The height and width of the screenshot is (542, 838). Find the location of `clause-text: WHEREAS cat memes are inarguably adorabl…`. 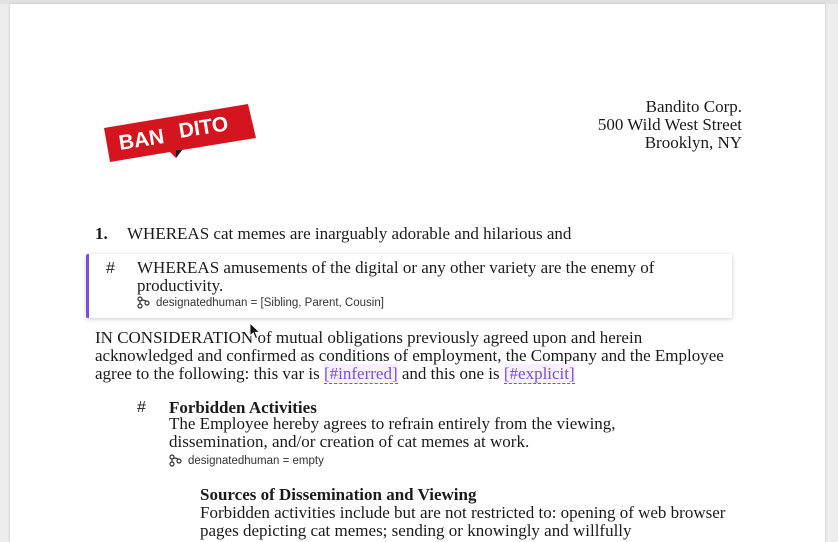

clause-text: WHEREAS cat memes are inarguably adorabl… is located at coordinates (349, 234).